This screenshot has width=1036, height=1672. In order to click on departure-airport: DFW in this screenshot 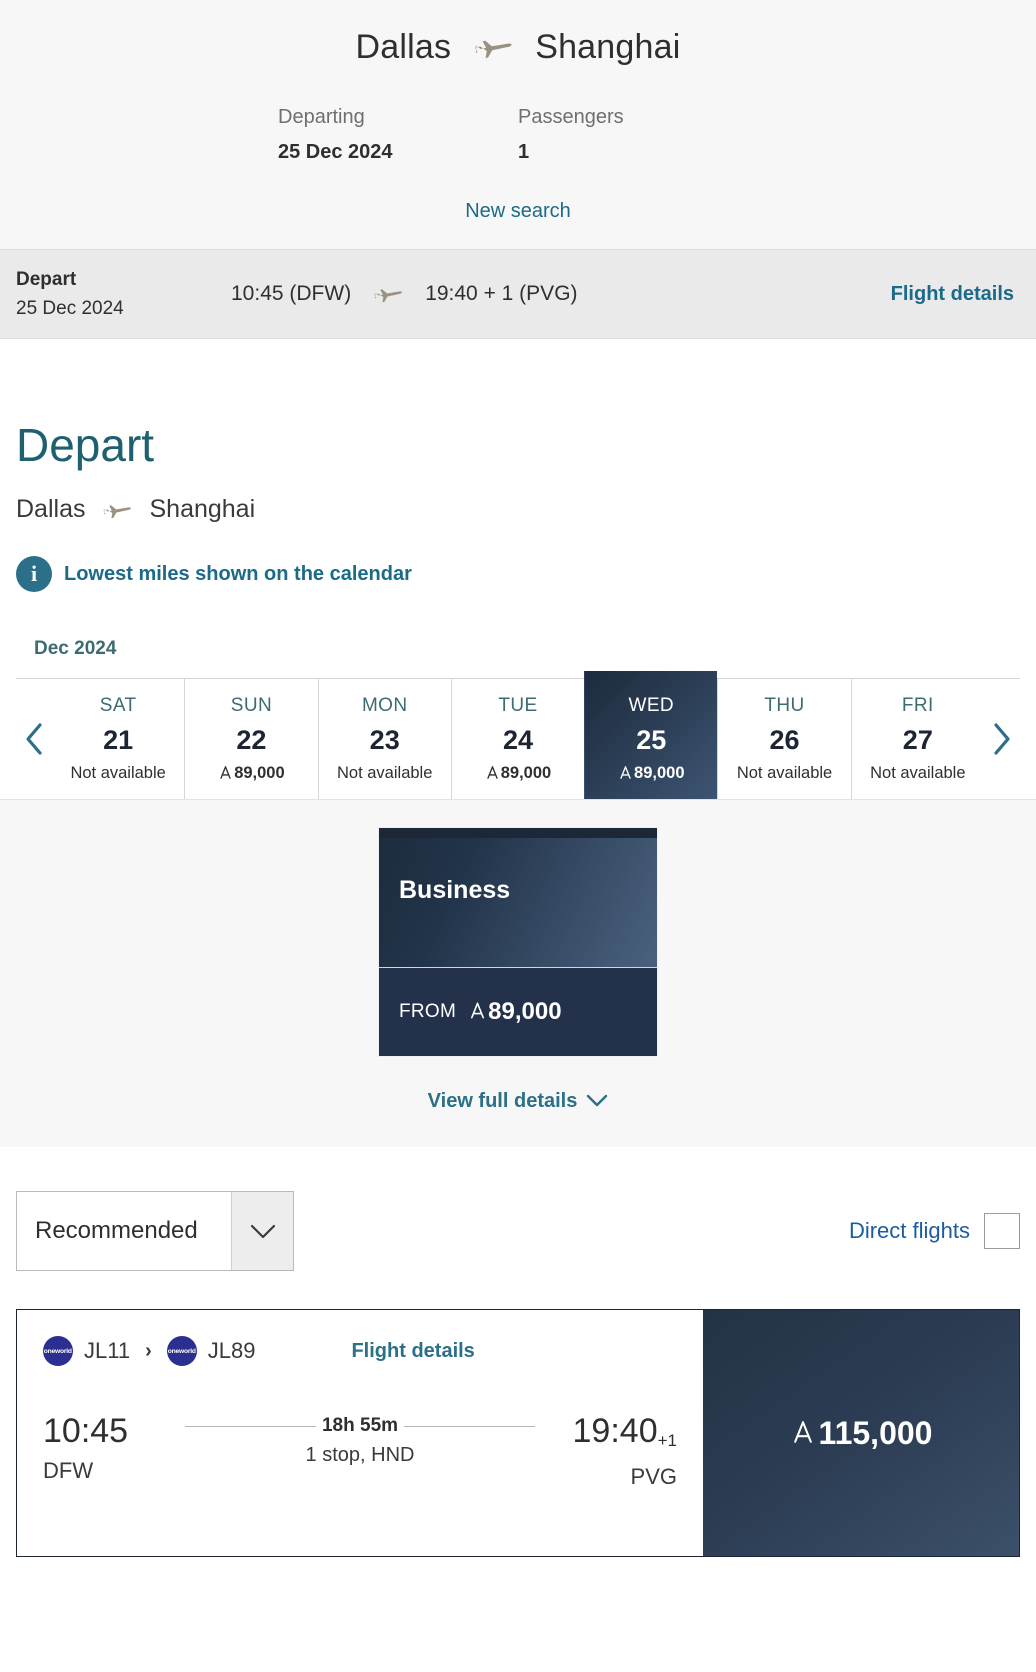, I will do `click(68, 1470)`.